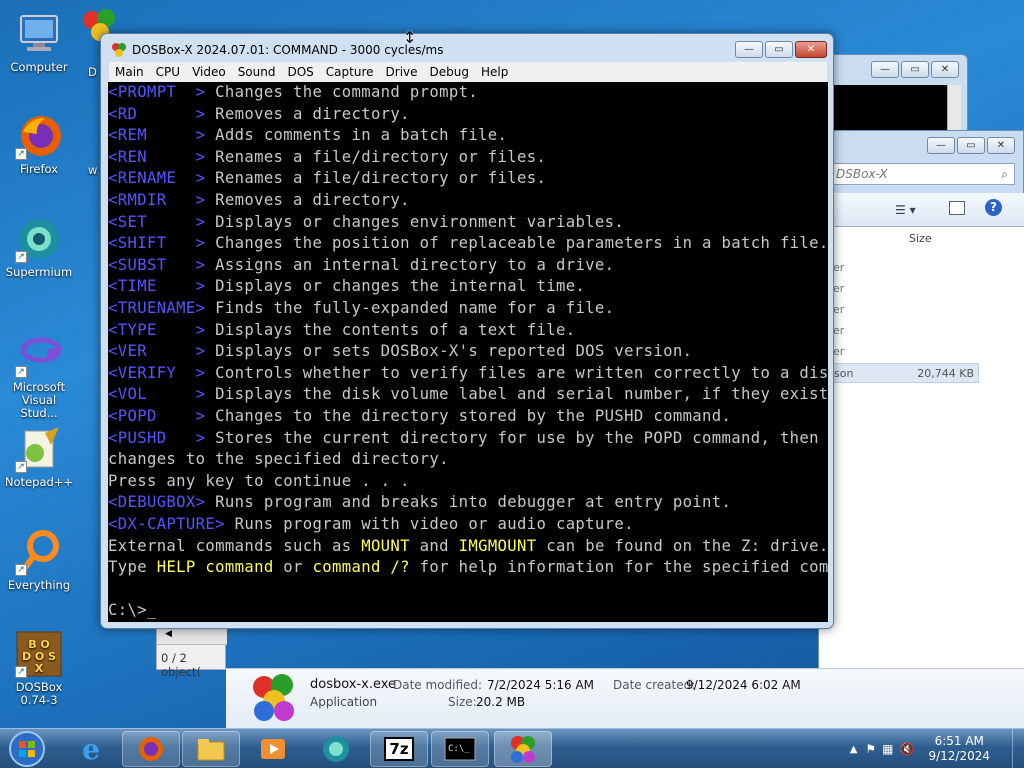 This screenshot has width=1024, height=768. Describe the element at coordinates (921, 477) in the screenshot. I see `file-list: Size er er er er er son 20,744 KB` at that location.